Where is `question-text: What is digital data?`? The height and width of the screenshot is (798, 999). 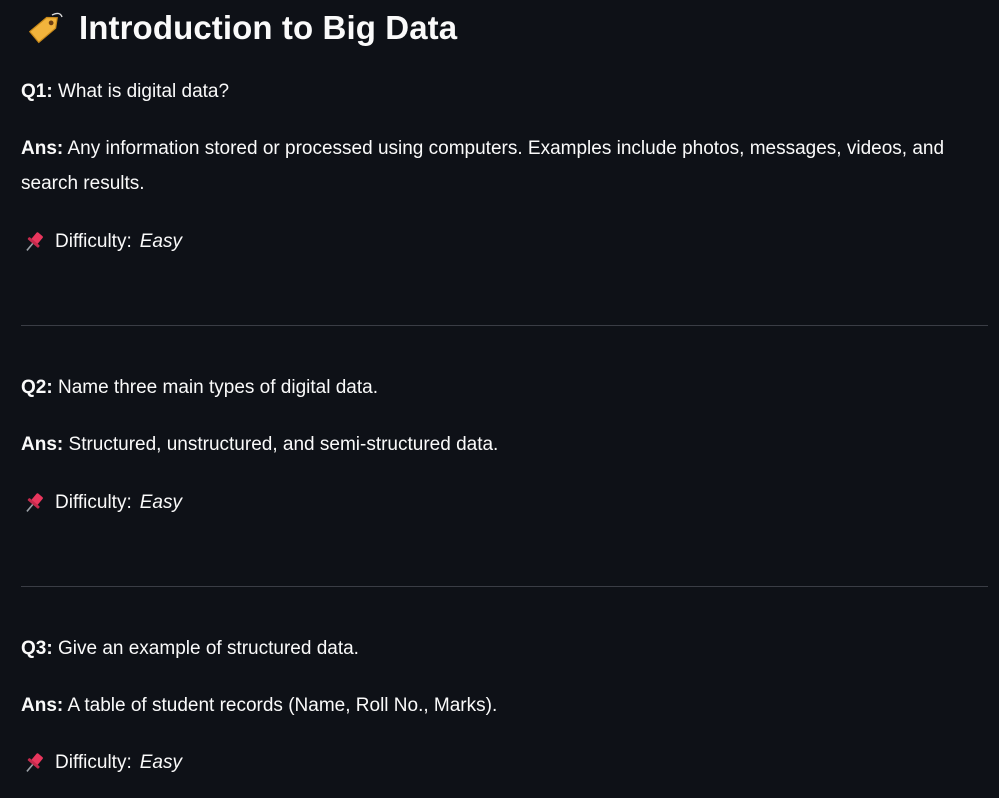 question-text: What is digital data? is located at coordinates (143, 91).